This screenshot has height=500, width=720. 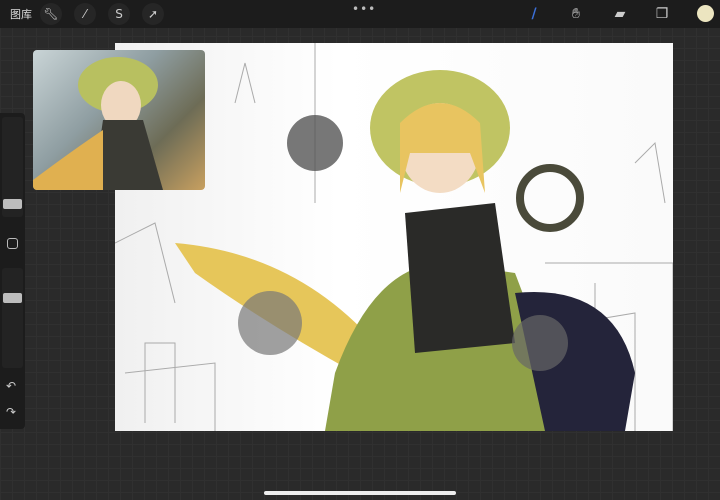 I want to click on bodice, so click(x=460, y=278).